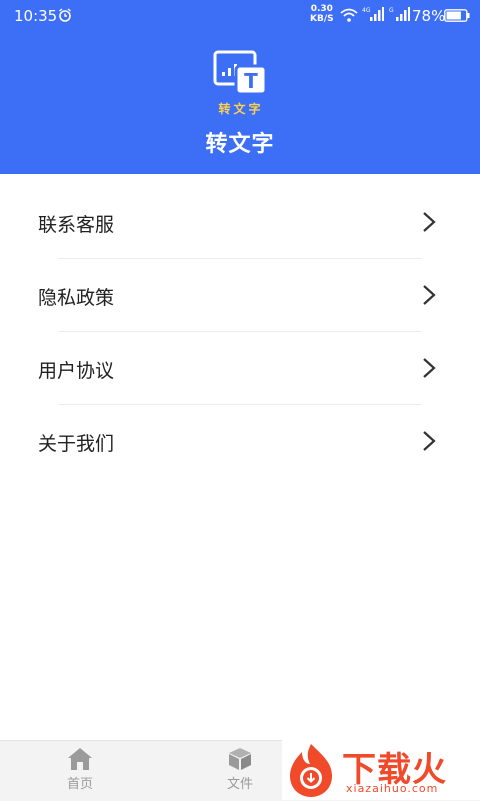  Describe the element at coordinates (240, 144) in the screenshot. I see `app-title: 转文字` at that location.